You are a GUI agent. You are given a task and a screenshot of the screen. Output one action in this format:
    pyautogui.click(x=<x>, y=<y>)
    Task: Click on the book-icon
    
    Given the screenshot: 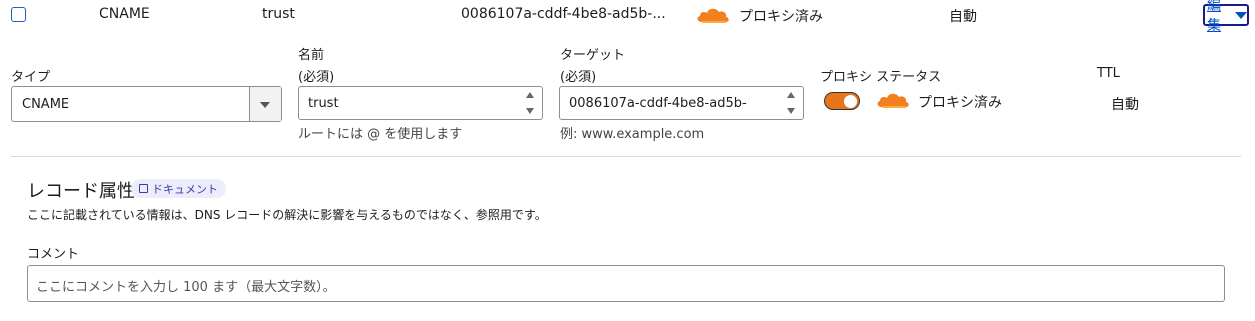 What is the action you would take?
    pyautogui.click(x=143, y=188)
    